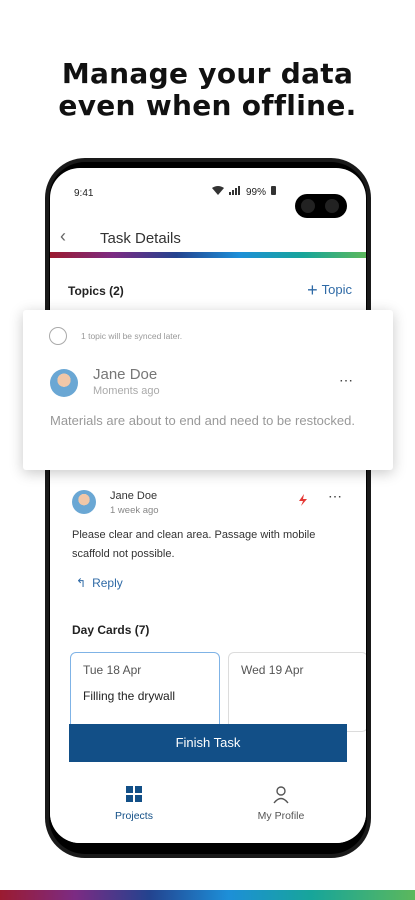 The image size is (415, 900). What do you see at coordinates (96, 291) in the screenshot?
I see `topics-label: Topics (2)` at bounding box center [96, 291].